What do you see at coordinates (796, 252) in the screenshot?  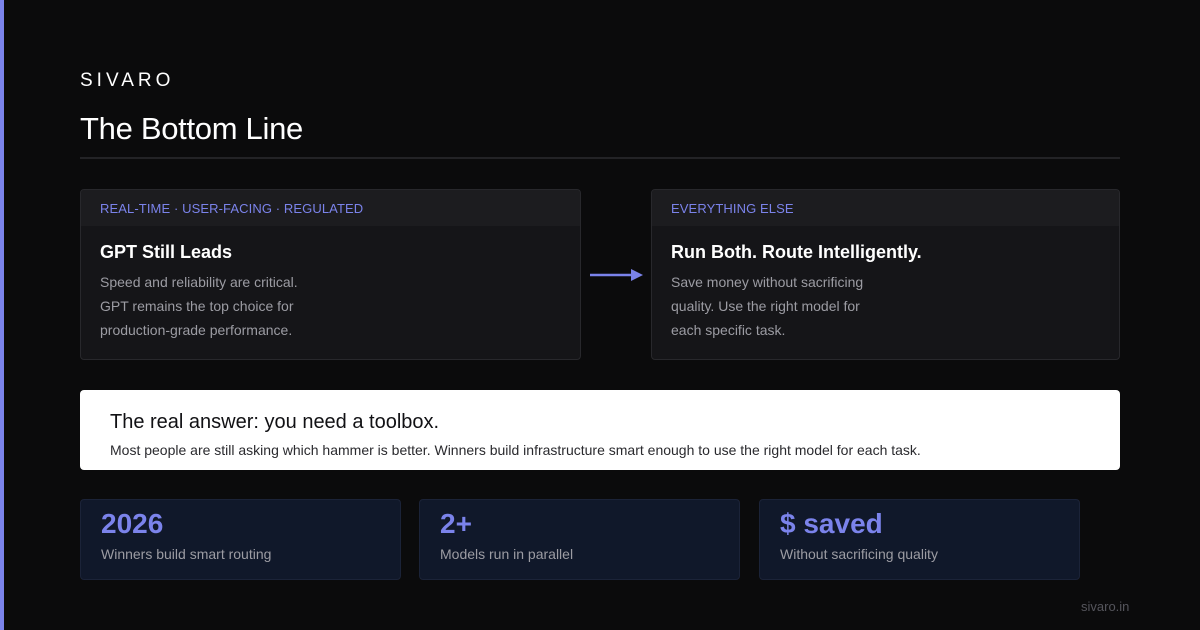 I see `card-heading: Run Both. Route Intelligently.` at bounding box center [796, 252].